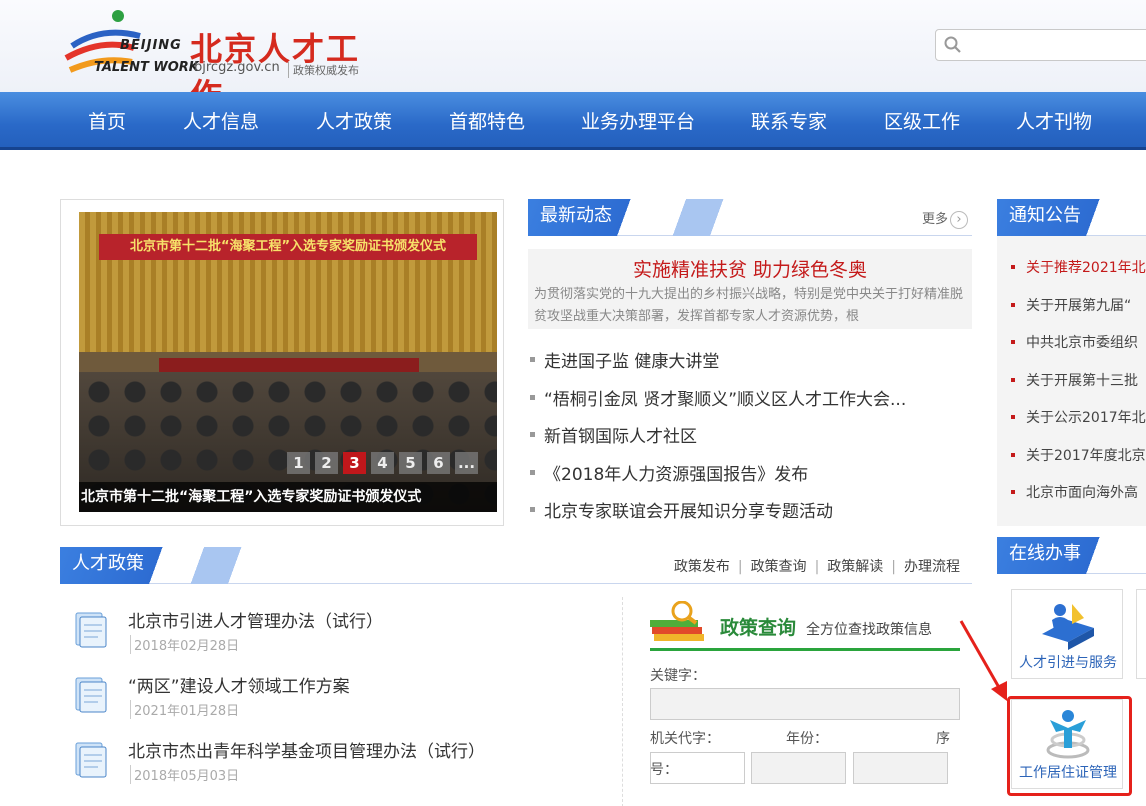 This screenshot has width=1146, height=806. I want to click on query-underline, so click(805, 649).